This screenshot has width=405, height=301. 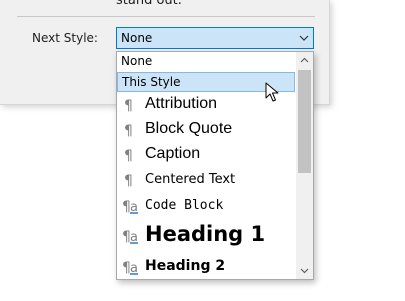 What do you see at coordinates (304, 270) in the screenshot?
I see `scroll-down-icon` at bounding box center [304, 270].